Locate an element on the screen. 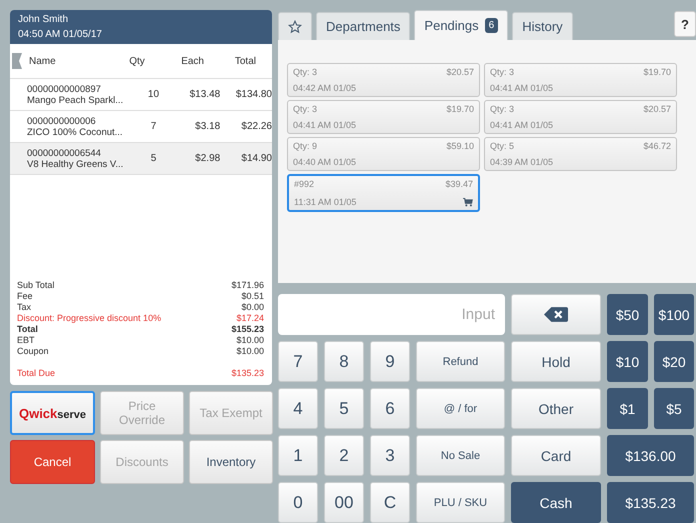  keypad-button: $135.23 is located at coordinates (650, 502).